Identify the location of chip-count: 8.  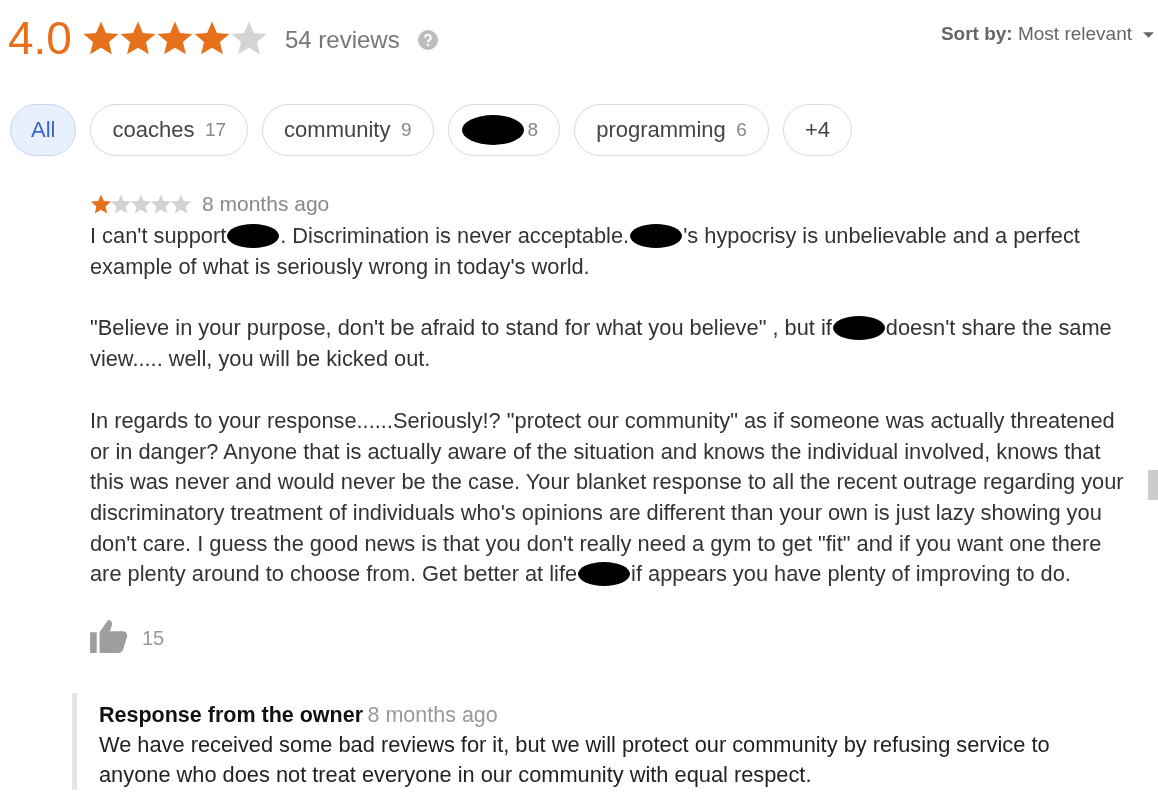
(533, 130).